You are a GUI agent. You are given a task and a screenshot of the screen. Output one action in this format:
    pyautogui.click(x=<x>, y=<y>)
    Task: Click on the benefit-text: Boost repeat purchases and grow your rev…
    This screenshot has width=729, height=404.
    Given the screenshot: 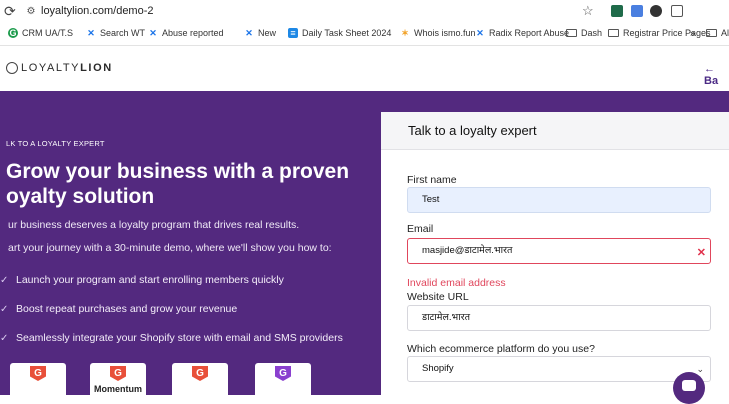 What is the action you would take?
    pyautogui.click(x=127, y=309)
    